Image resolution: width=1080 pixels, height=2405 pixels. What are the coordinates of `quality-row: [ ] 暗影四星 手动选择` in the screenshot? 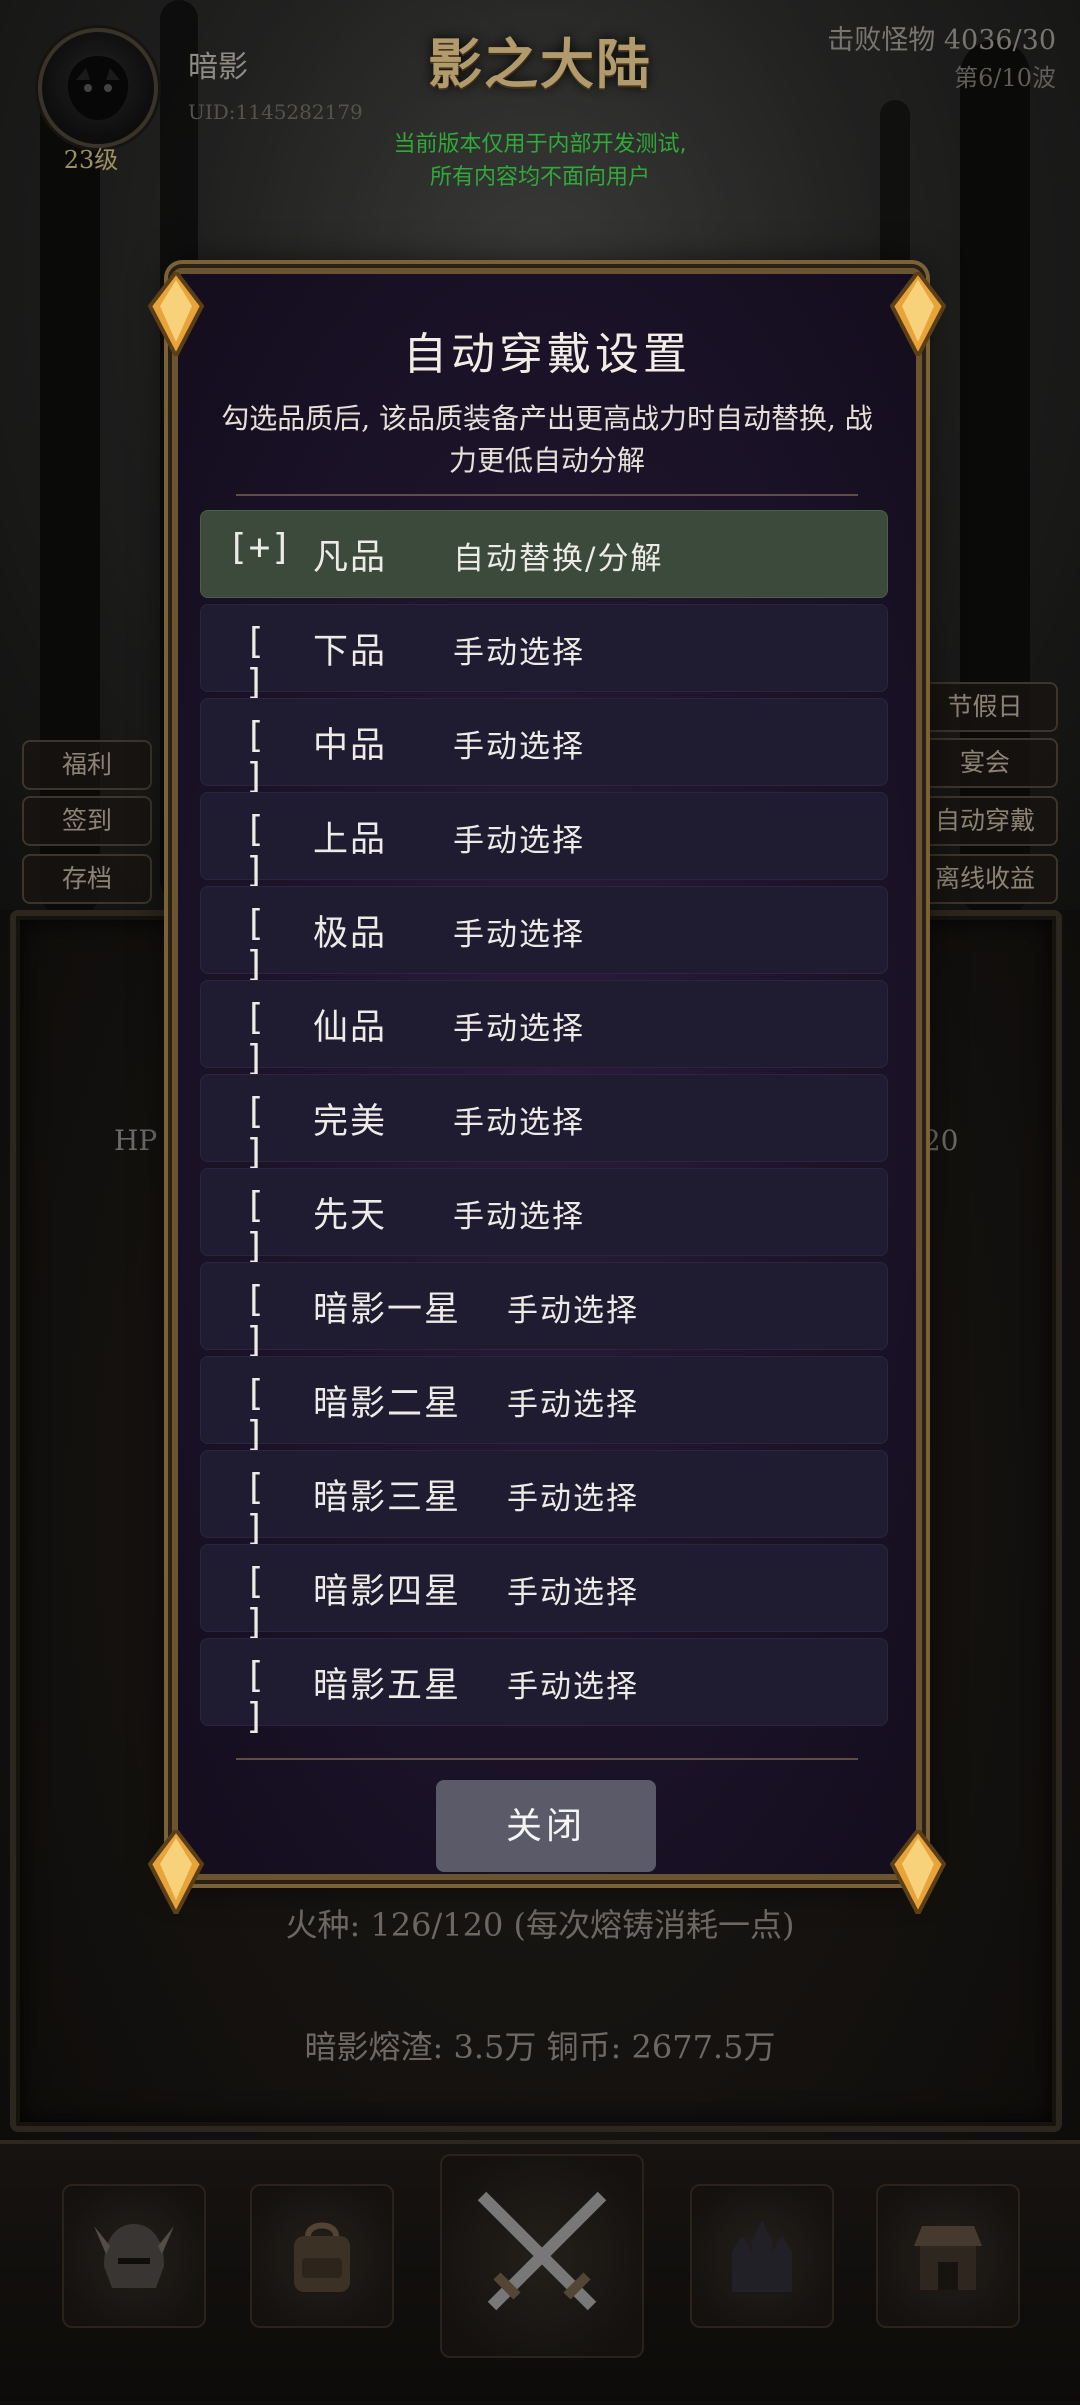 It's located at (544, 1593).